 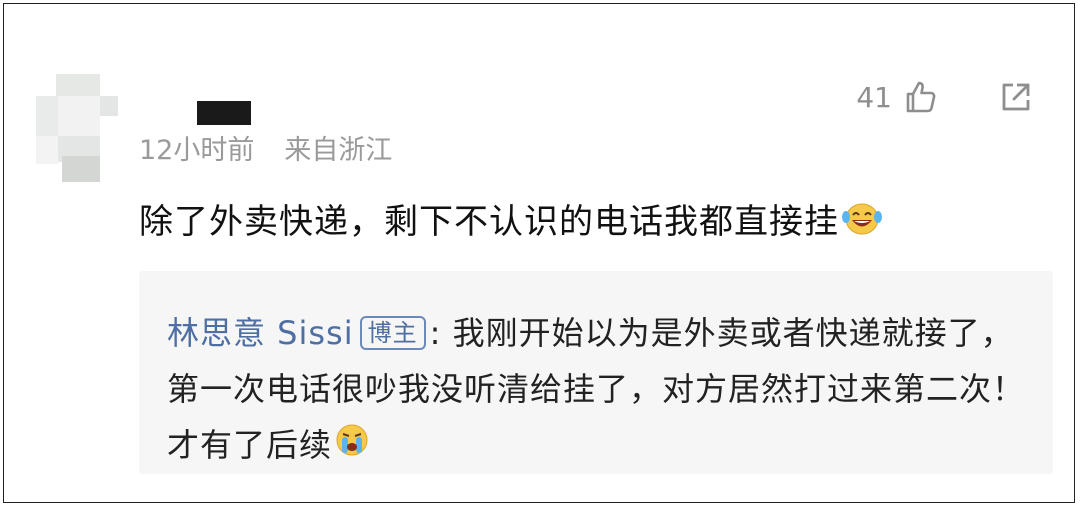 I want to click on comment-body: 除了外卖快递，剩下不认识的电话我都直接挂, so click(x=511, y=220).